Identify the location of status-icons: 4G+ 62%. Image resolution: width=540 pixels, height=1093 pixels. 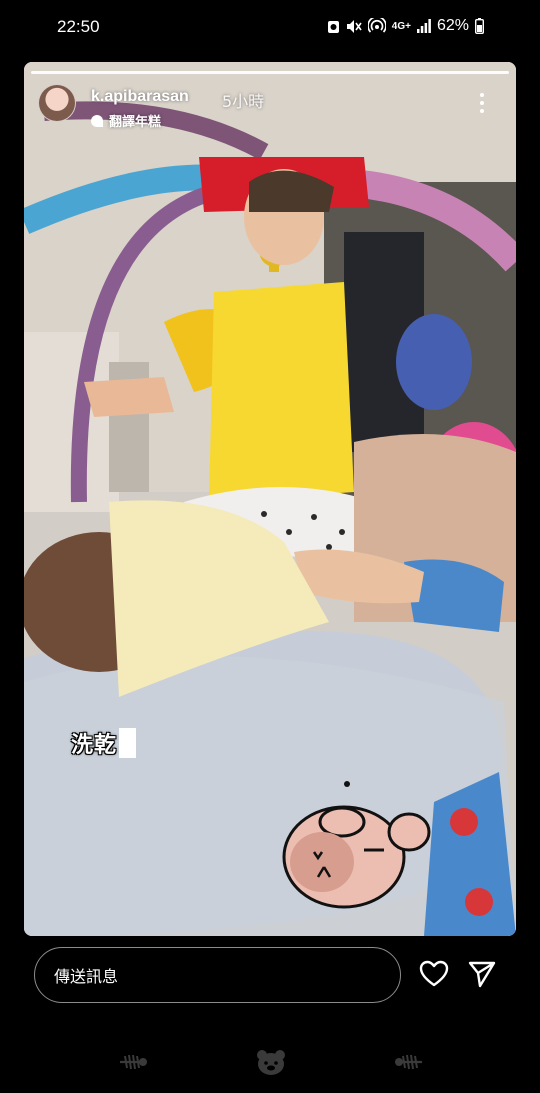
(405, 26).